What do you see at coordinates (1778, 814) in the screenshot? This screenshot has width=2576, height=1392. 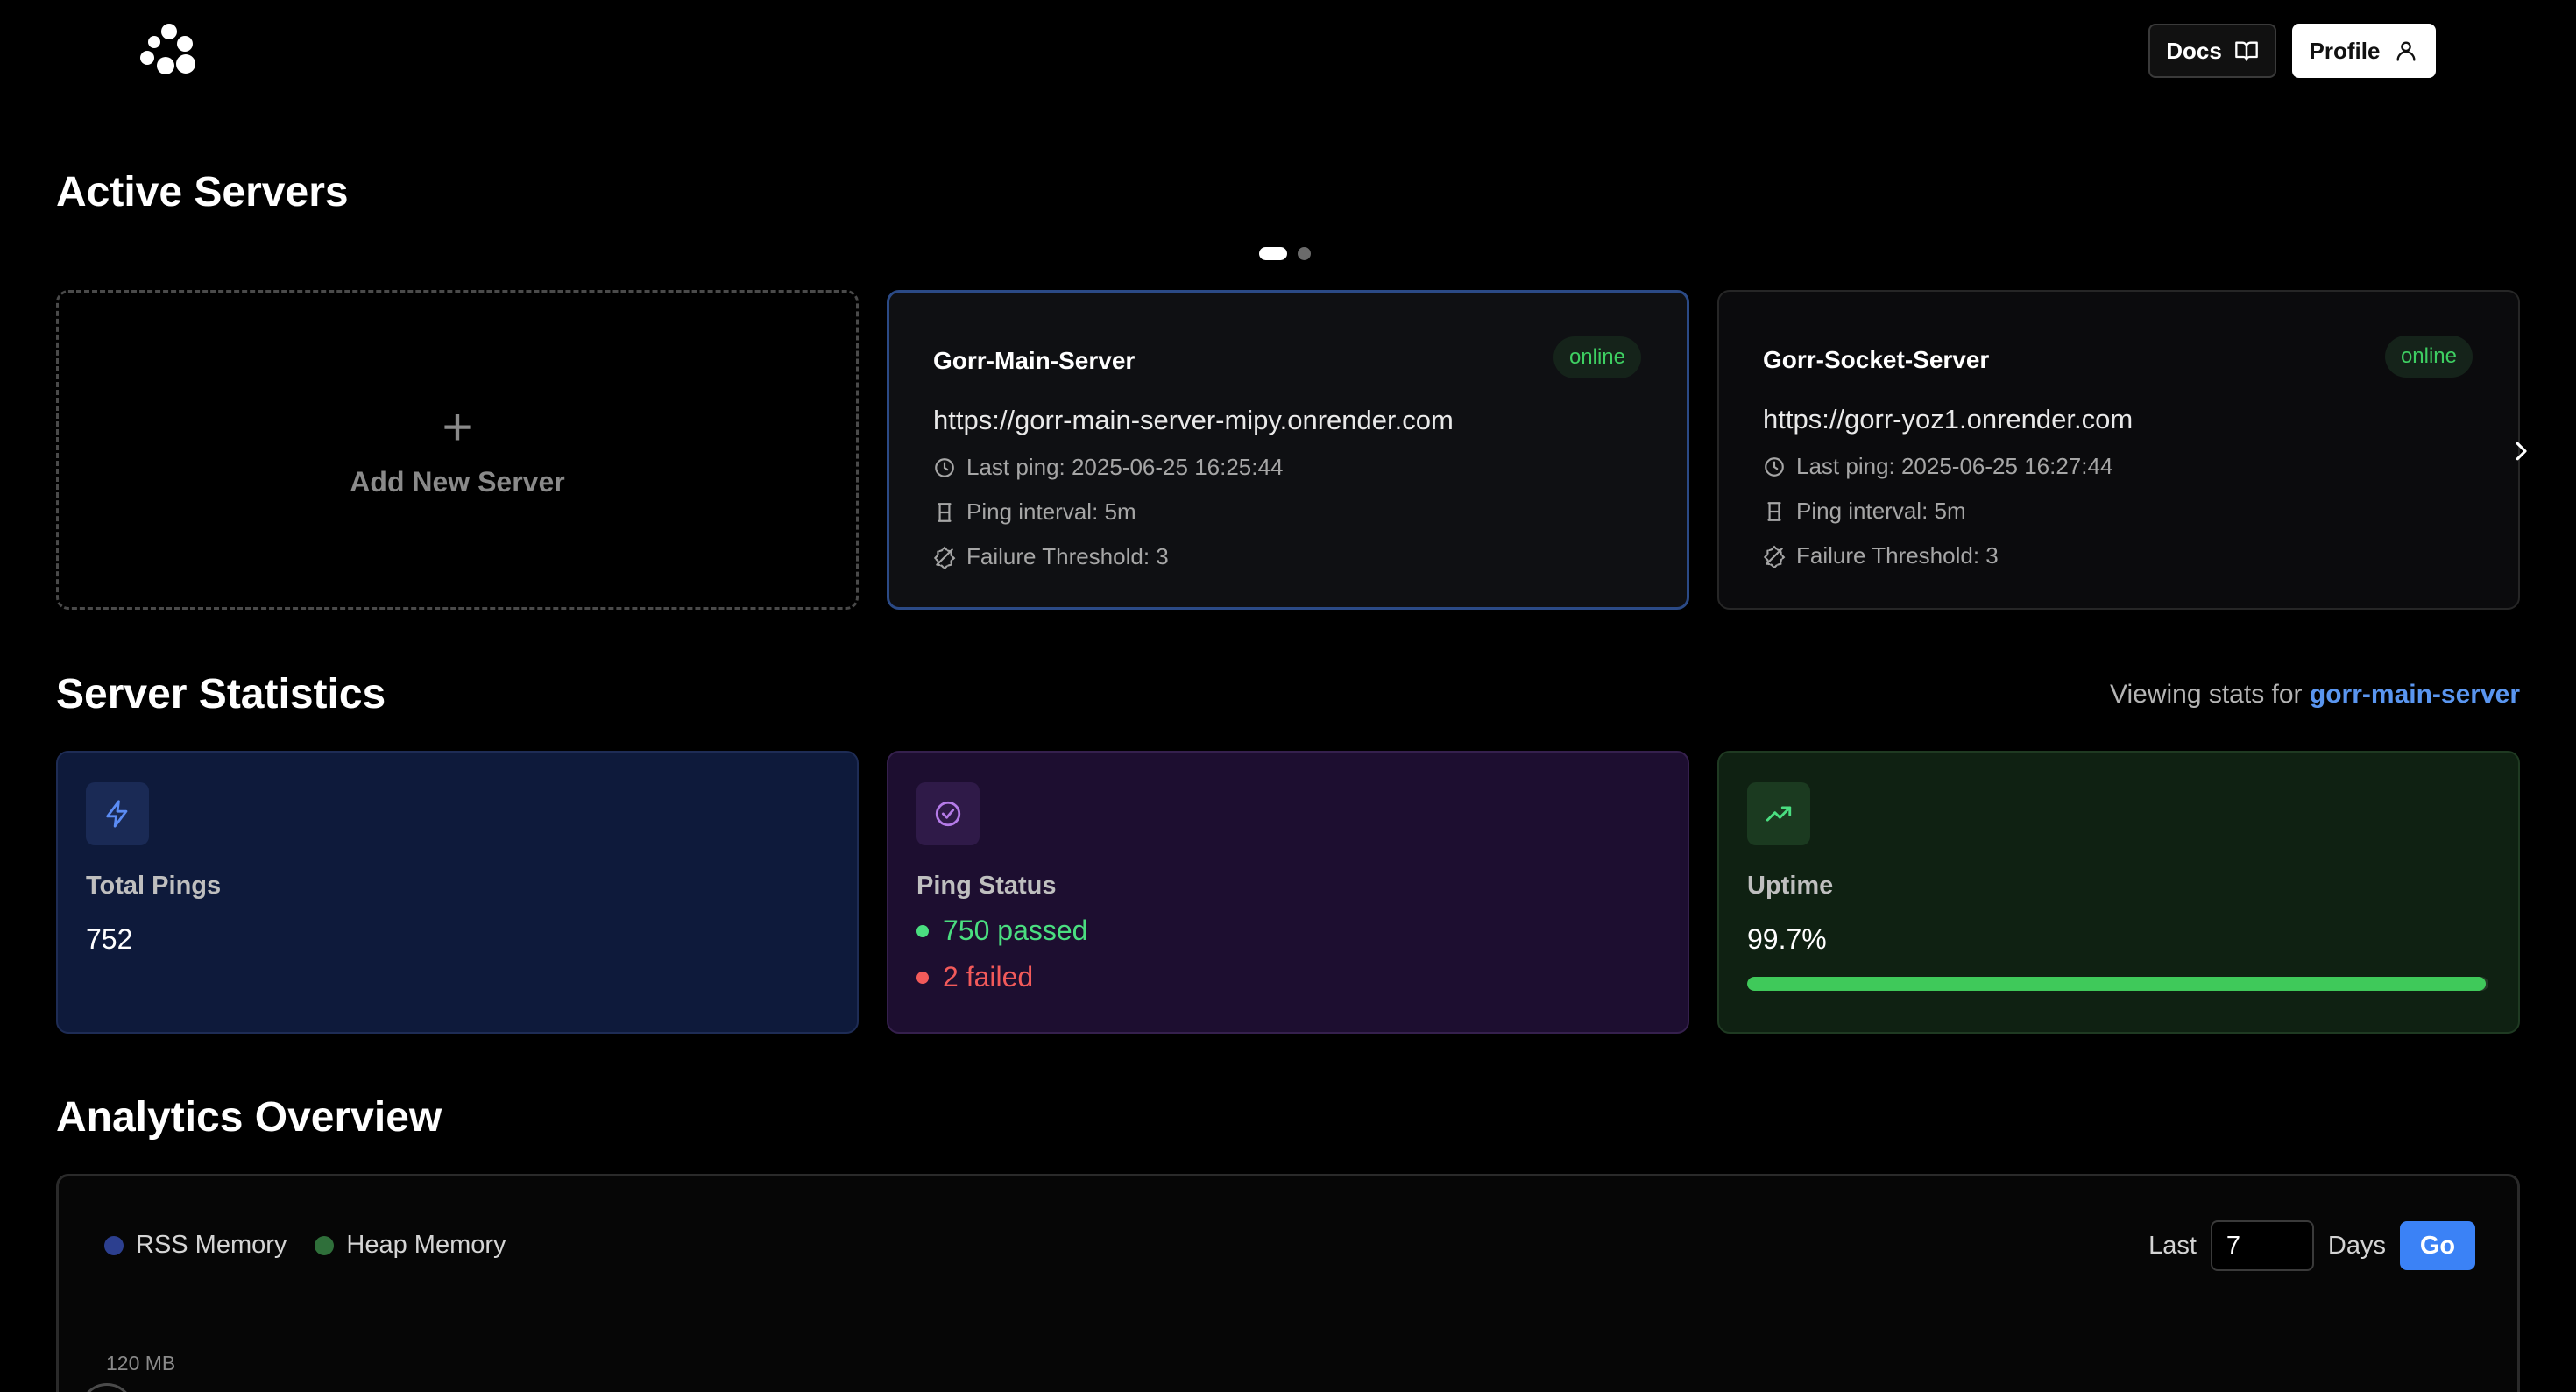 I see `trending-up-icon` at bounding box center [1778, 814].